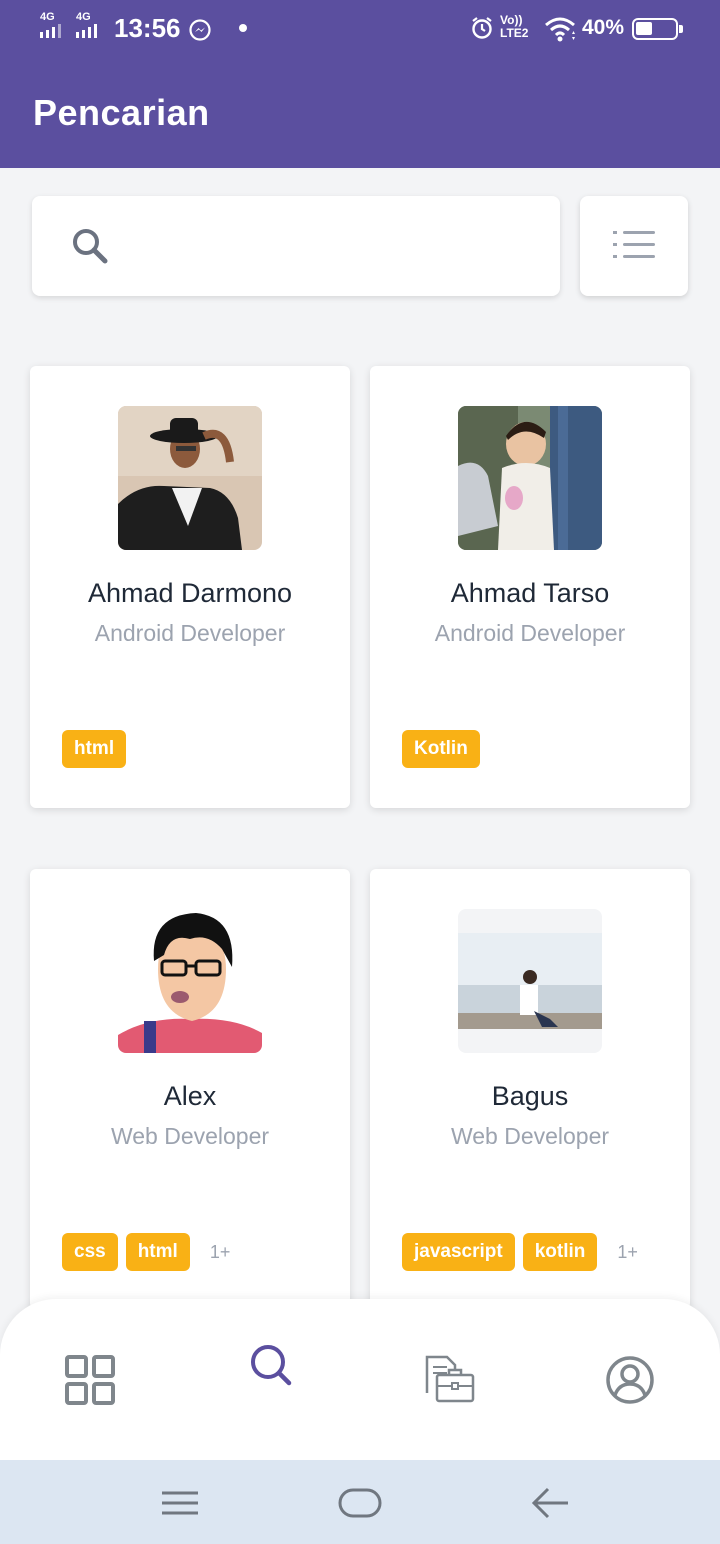  I want to click on skill-tag: css, so click(90, 1252).